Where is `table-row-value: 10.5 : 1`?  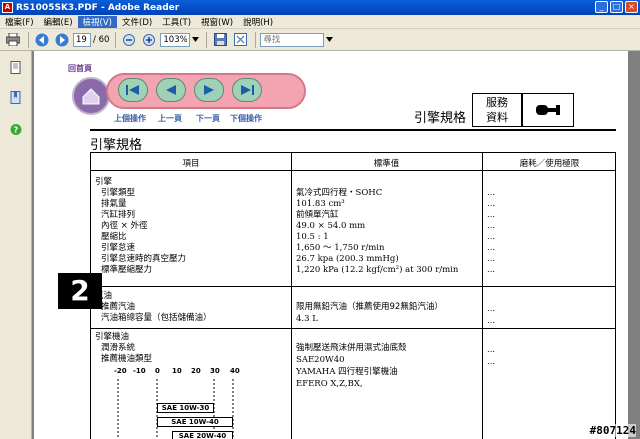
table-row-value: 10.5 : 1 is located at coordinates (312, 237).